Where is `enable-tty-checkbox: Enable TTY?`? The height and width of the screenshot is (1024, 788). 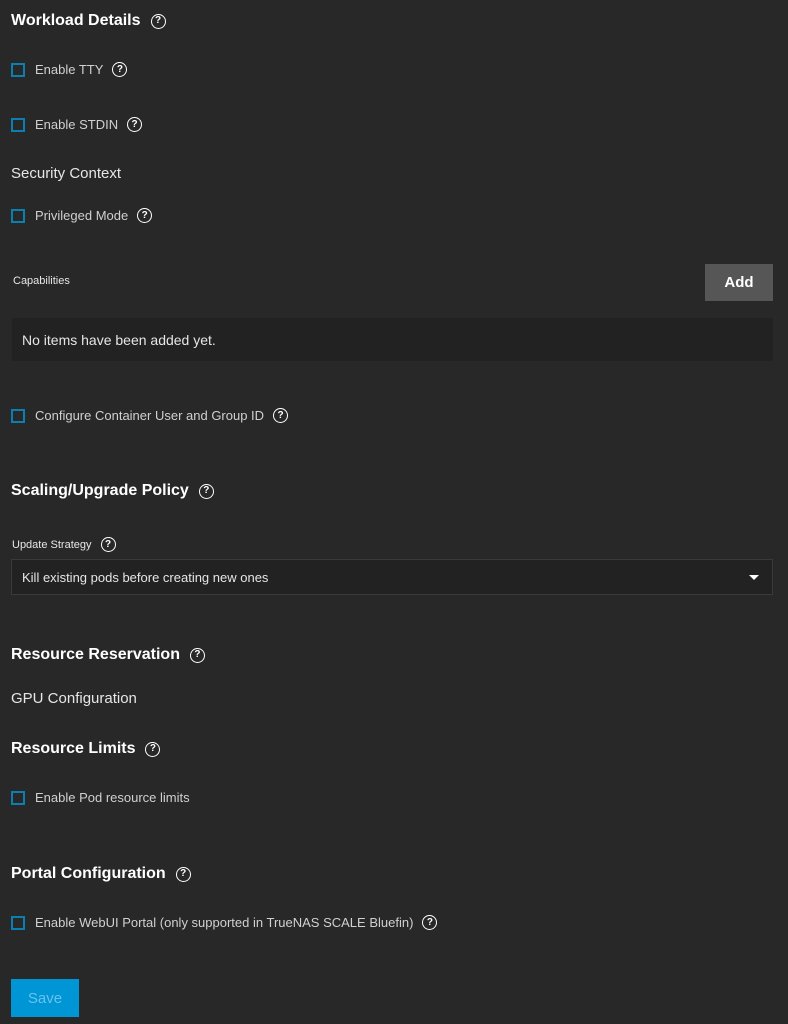
enable-tty-checkbox: Enable TTY? is located at coordinates (69, 69).